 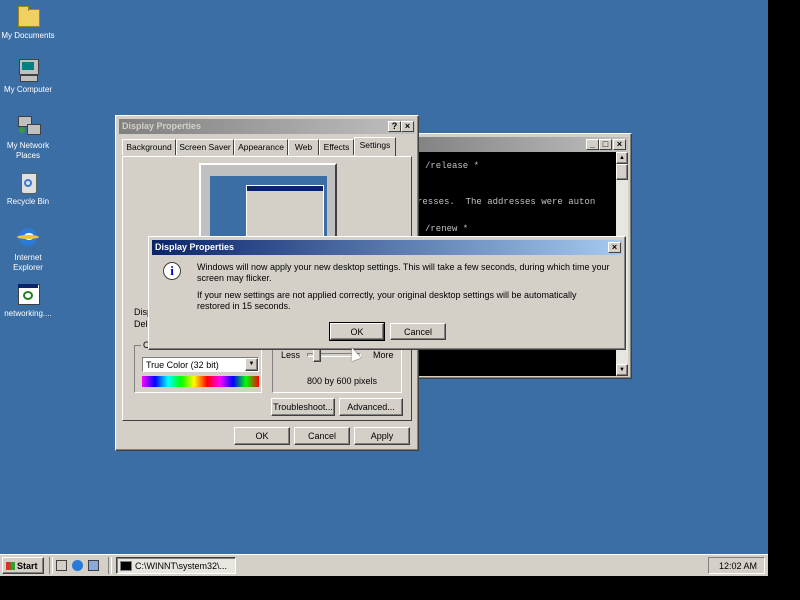 What do you see at coordinates (61, 565) in the screenshot?
I see `show-desktop-icon` at bounding box center [61, 565].